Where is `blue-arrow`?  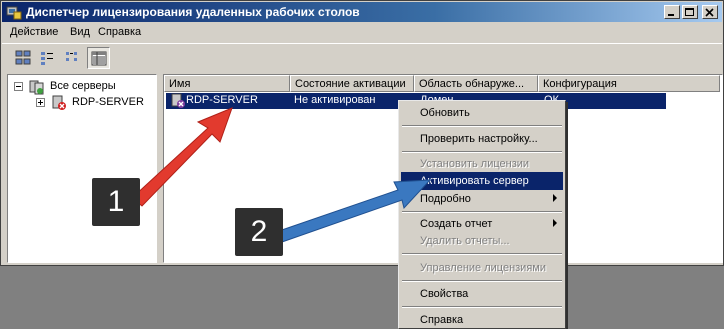 blue-arrow is located at coordinates (353, 211).